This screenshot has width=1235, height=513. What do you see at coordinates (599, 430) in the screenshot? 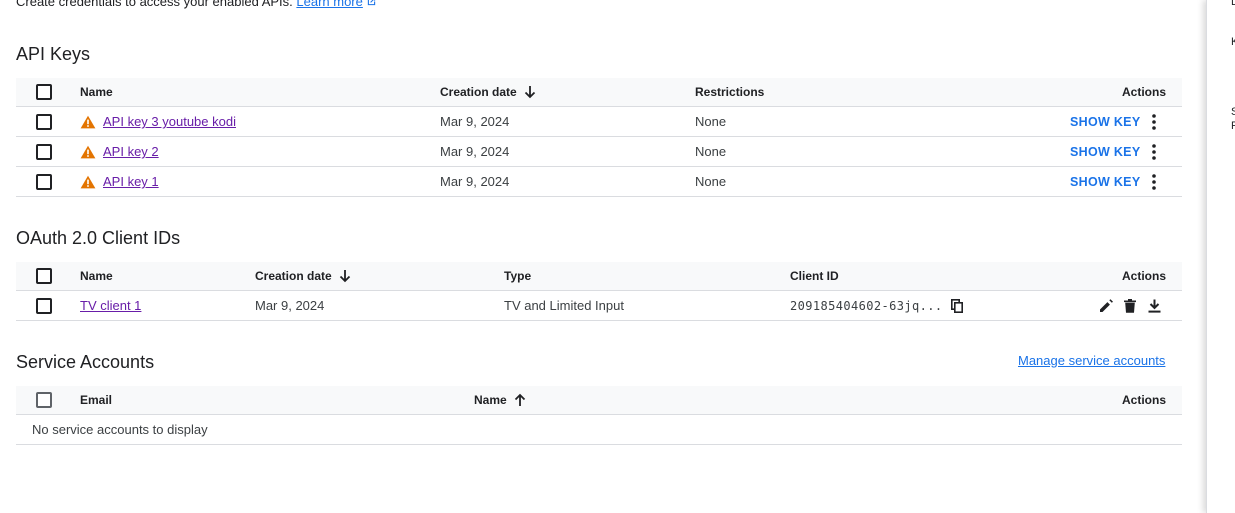
I see `empty-row: No service accounts to display` at bounding box center [599, 430].